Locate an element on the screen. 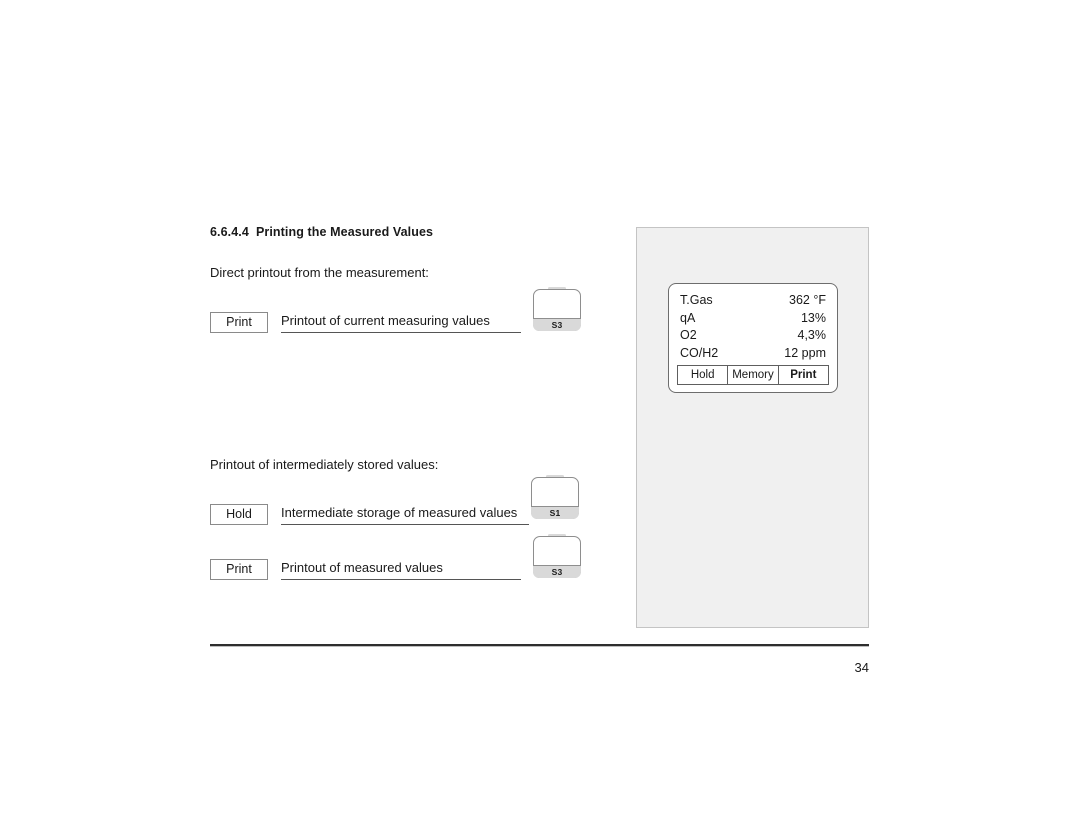 Image resolution: width=1080 pixels, height=834 pixels. lcd-softkey-hold: Hold is located at coordinates (703, 375).